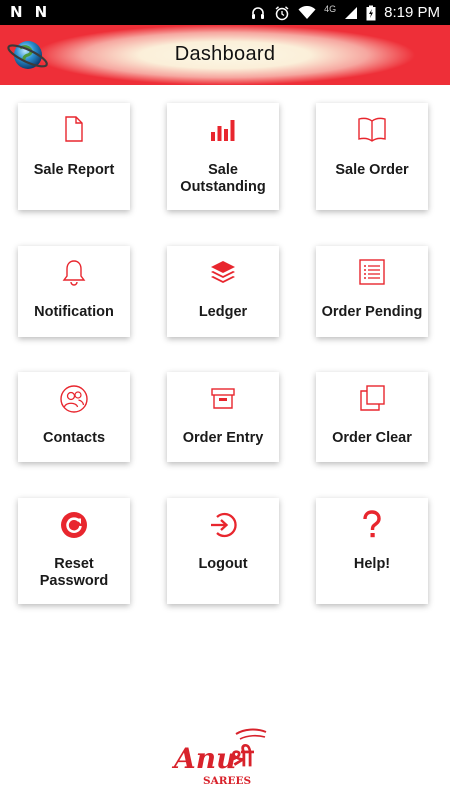  I want to click on help-tile: Help!, so click(372, 551).